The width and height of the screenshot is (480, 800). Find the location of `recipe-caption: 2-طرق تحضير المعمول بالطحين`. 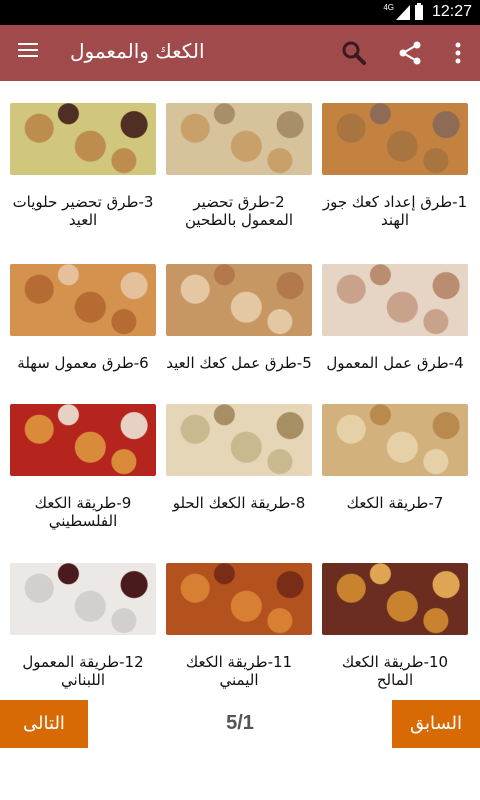

recipe-caption: 2-طرق تحضير المعمول بالطحين is located at coordinates (239, 211).